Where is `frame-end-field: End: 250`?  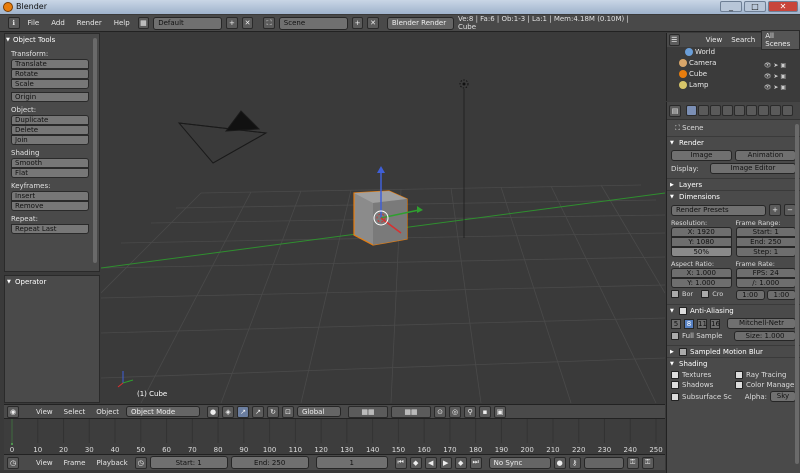
frame-end-field: End: 250 is located at coordinates (765, 242).